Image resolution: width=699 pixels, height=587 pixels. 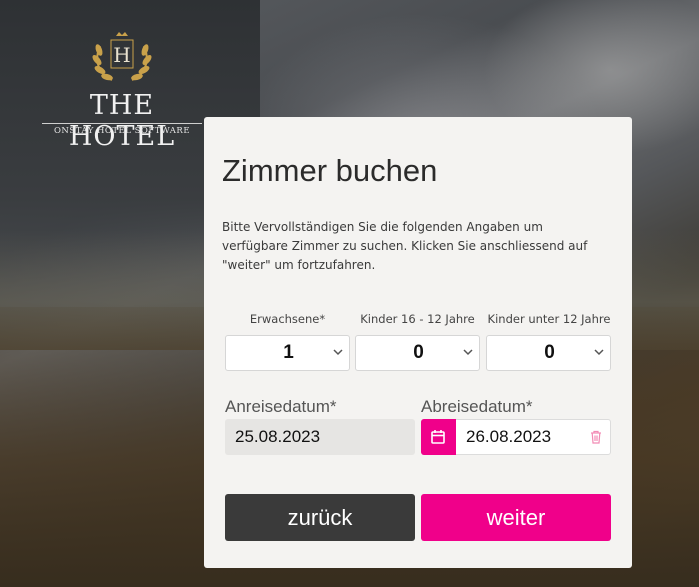 What do you see at coordinates (330, 170) in the screenshot?
I see `page-title: Zimmer buchen` at bounding box center [330, 170].